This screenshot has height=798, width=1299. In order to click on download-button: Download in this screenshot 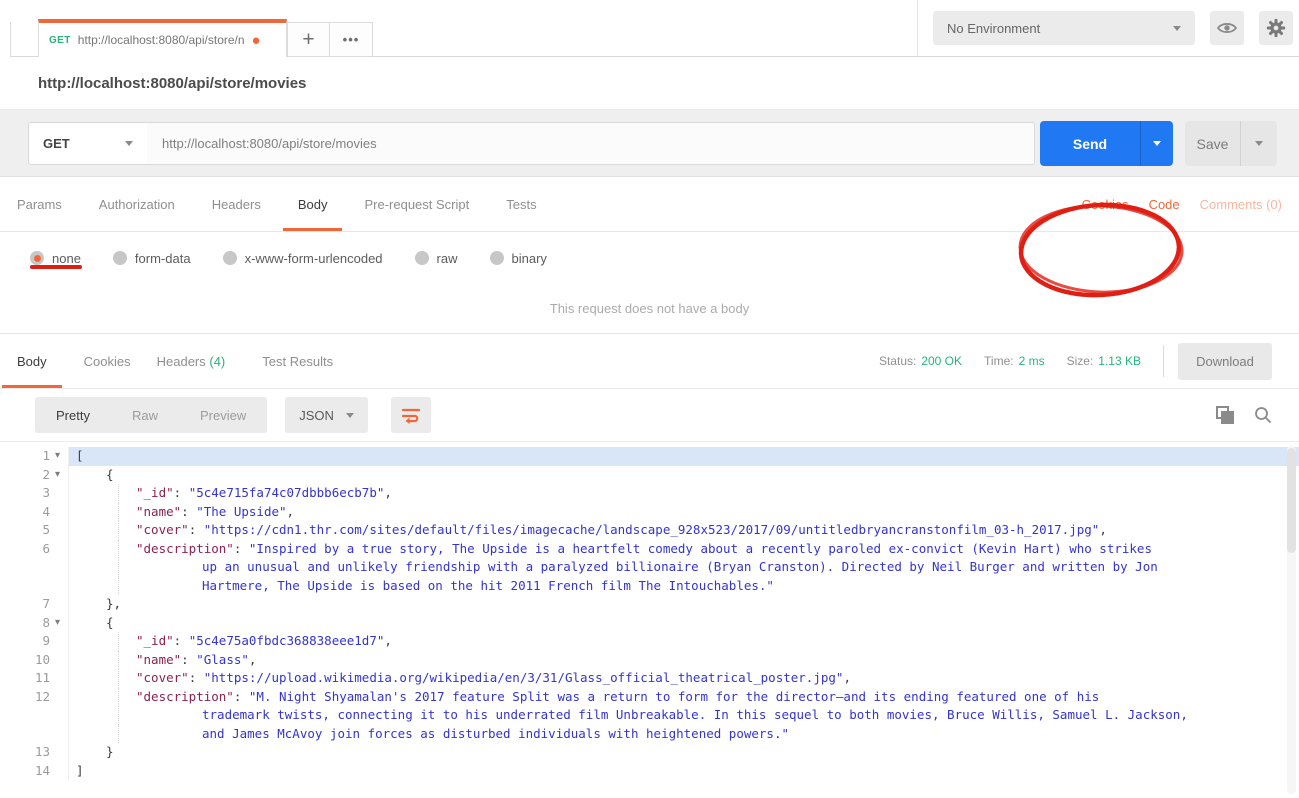, I will do `click(1225, 361)`.